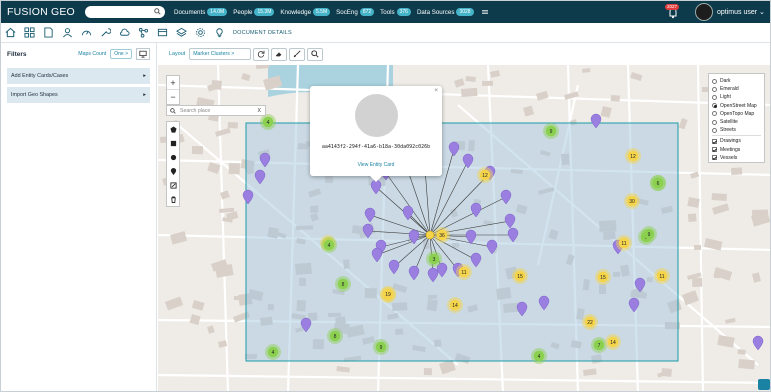 The height and width of the screenshot is (392, 771). I want to click on delete-layers-button, so click(173, 199).